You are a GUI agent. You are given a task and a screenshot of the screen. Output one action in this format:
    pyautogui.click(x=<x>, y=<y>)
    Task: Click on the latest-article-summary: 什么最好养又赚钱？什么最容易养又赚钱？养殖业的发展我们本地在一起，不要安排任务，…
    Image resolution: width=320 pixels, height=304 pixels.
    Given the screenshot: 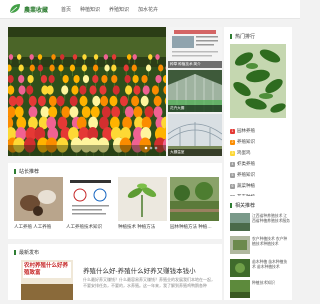 What is the action you would take?
    pyautogui.click(x=149, y=282)
    